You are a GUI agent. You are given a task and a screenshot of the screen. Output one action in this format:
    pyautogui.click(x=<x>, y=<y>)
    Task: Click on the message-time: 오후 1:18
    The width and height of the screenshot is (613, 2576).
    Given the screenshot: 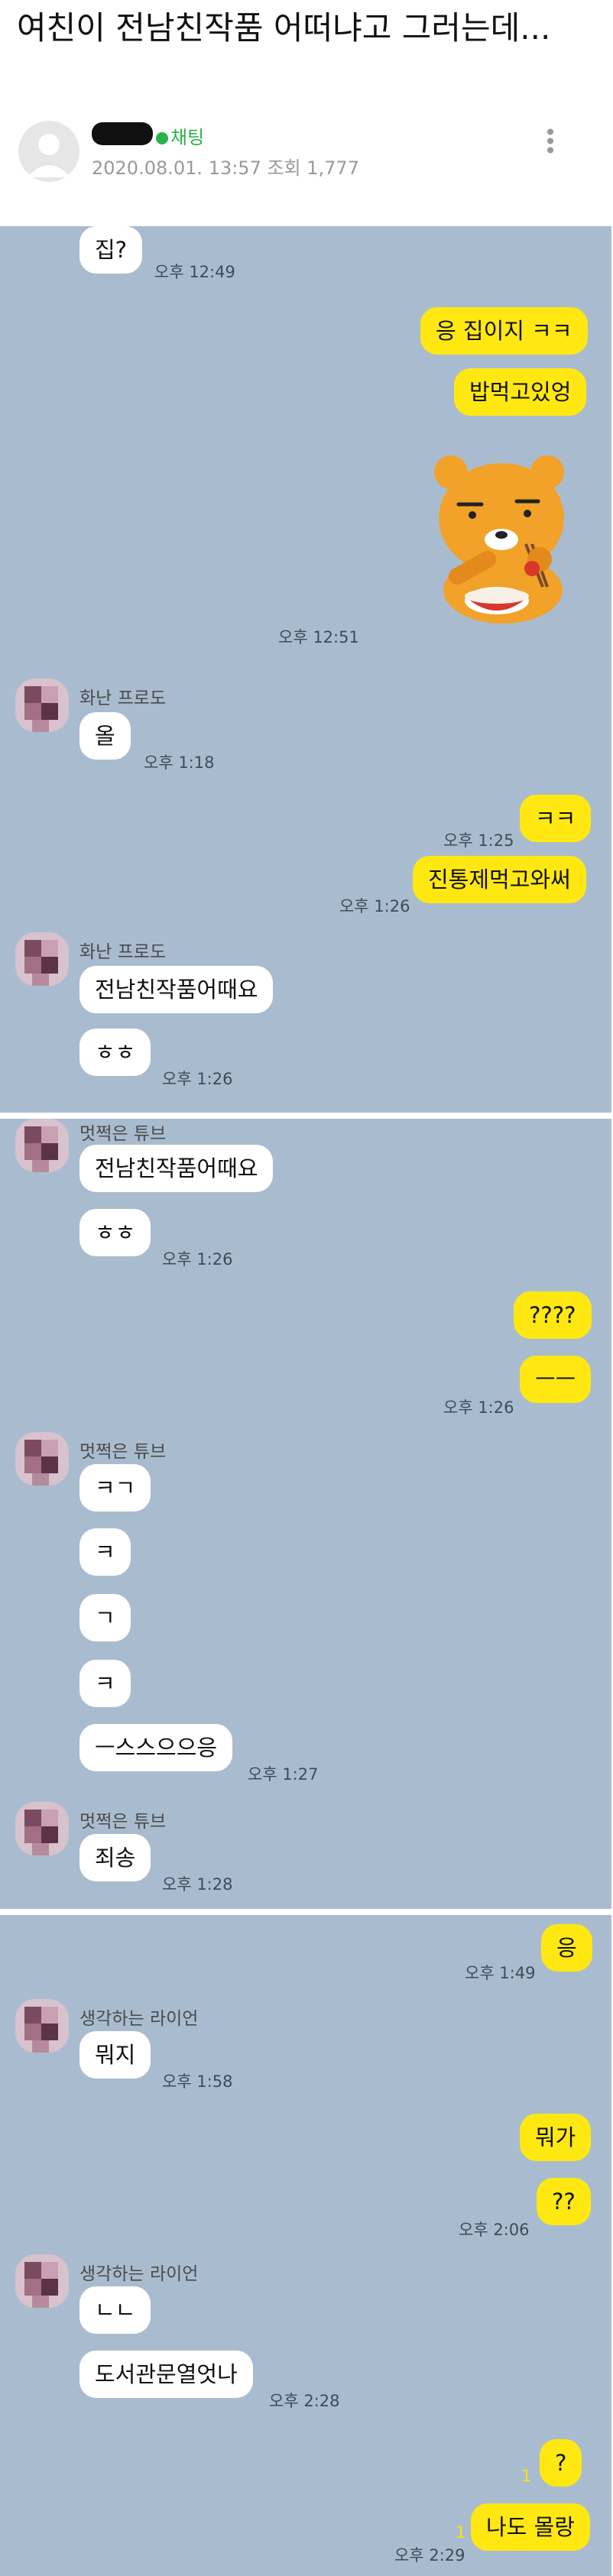 What is the action you would take?
    pyautogui.click(x=179, y=762)
    